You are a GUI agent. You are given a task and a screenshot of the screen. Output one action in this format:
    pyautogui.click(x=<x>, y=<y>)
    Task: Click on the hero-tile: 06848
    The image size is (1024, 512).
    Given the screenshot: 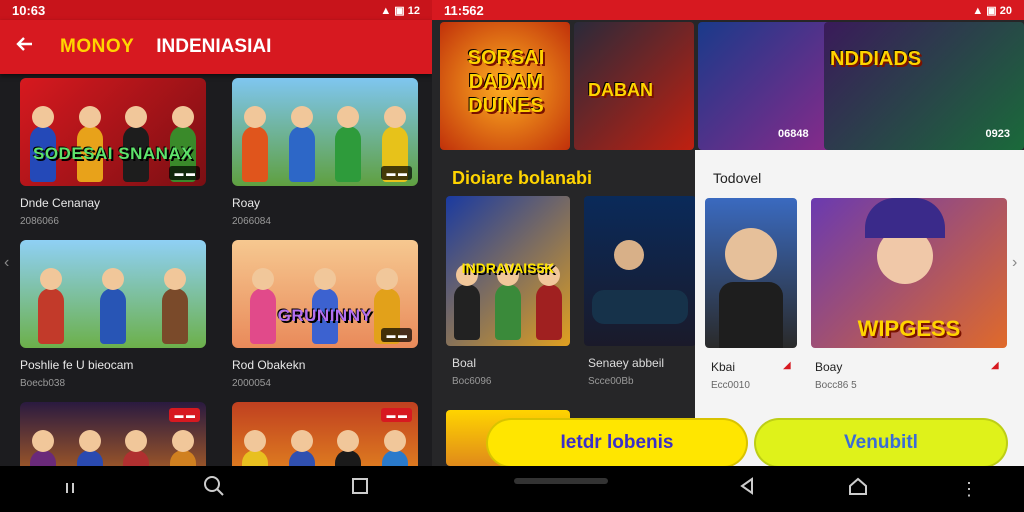 What is the action you would take?
    pyautogui.click(x=768, y=86)
    